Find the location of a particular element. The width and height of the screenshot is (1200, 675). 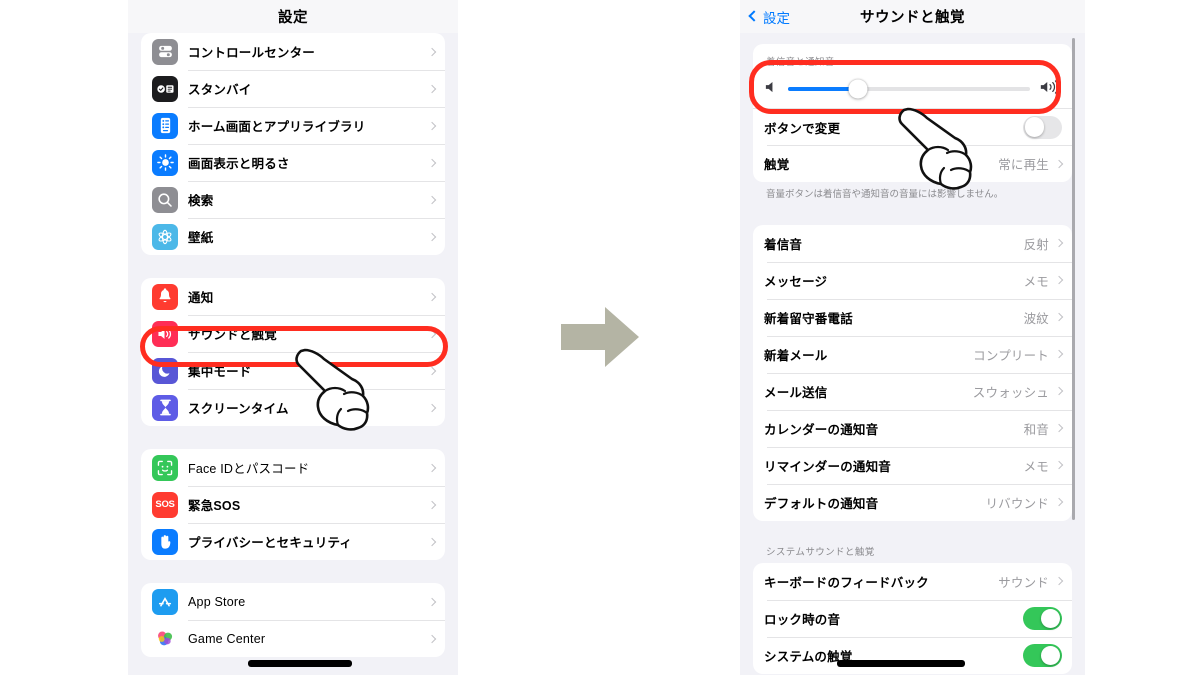

lock-sound-toggle is located at coordinates (1042, 618).